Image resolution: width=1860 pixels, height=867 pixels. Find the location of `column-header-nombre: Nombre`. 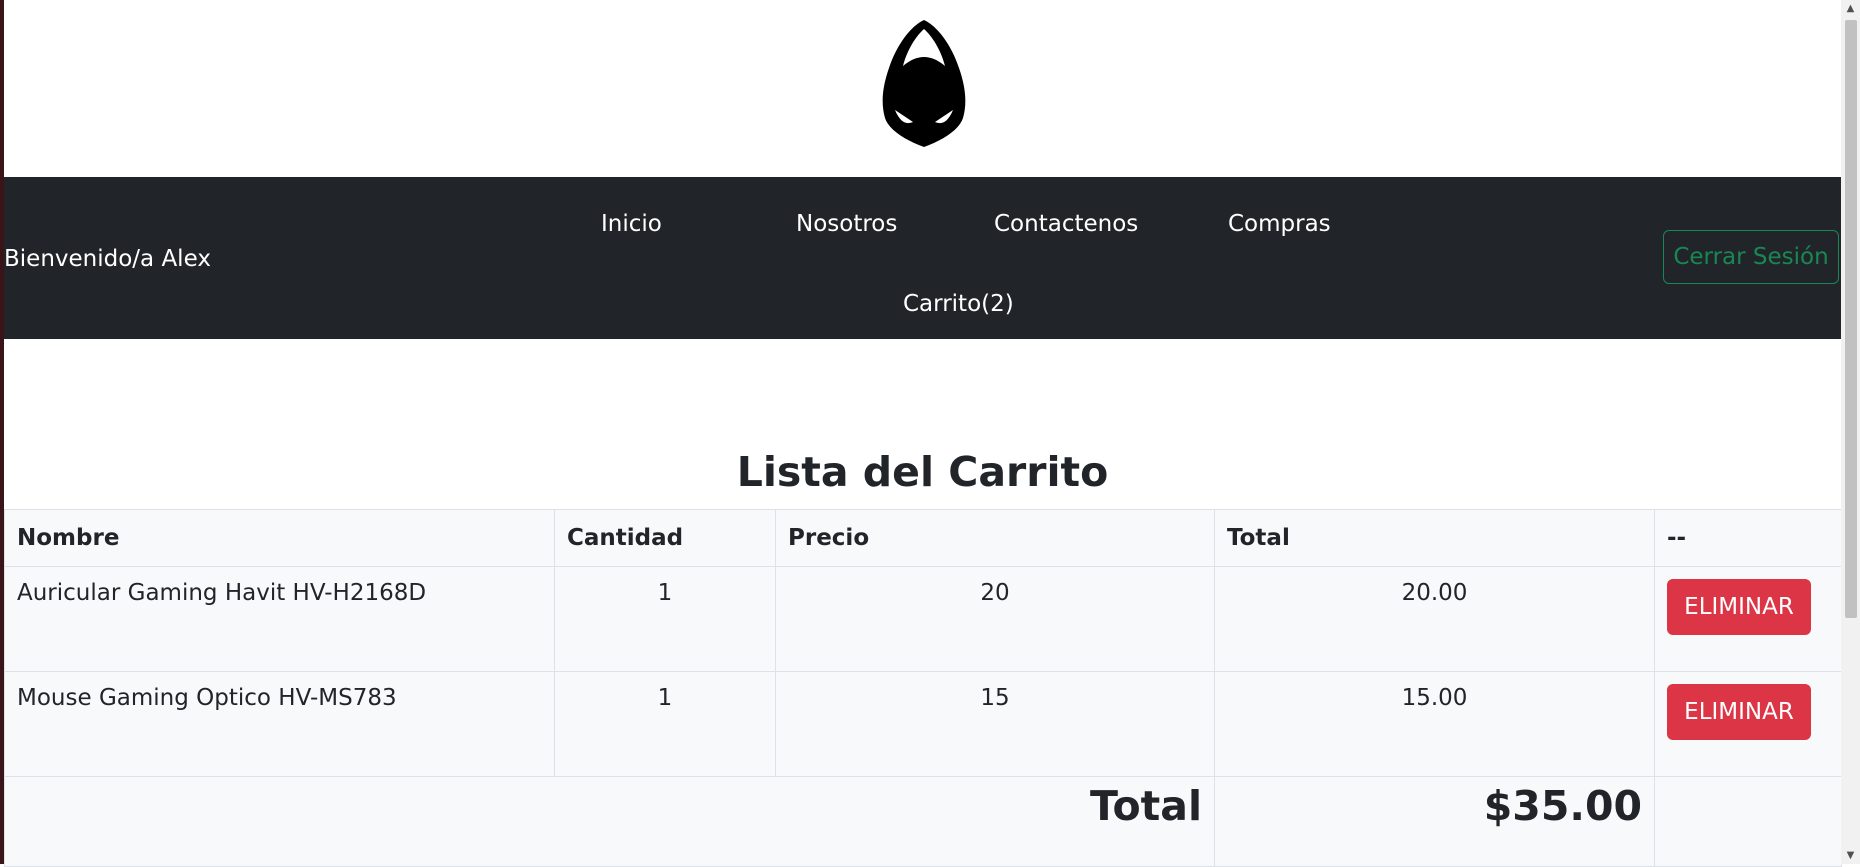

column-header-nombre: Nombre is located at coordinates (279, 538).